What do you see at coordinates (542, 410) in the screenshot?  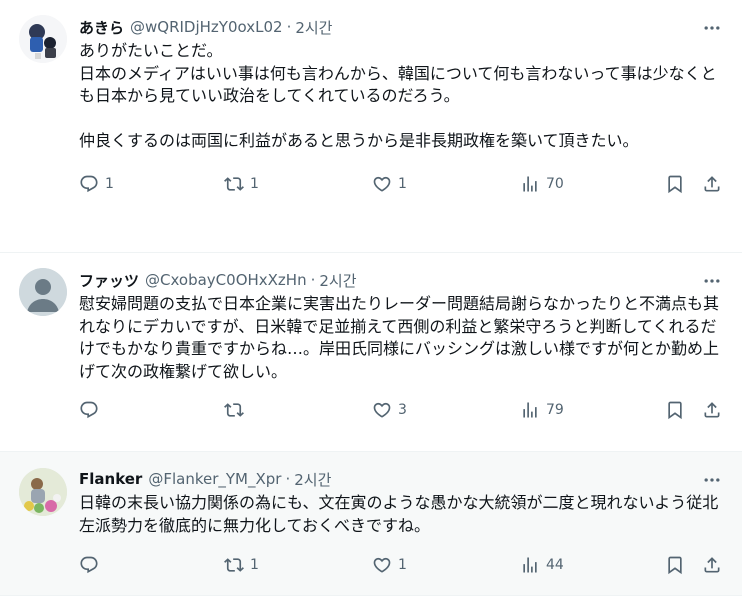 I see `views-button: 79` at bounding box center [542, 410].